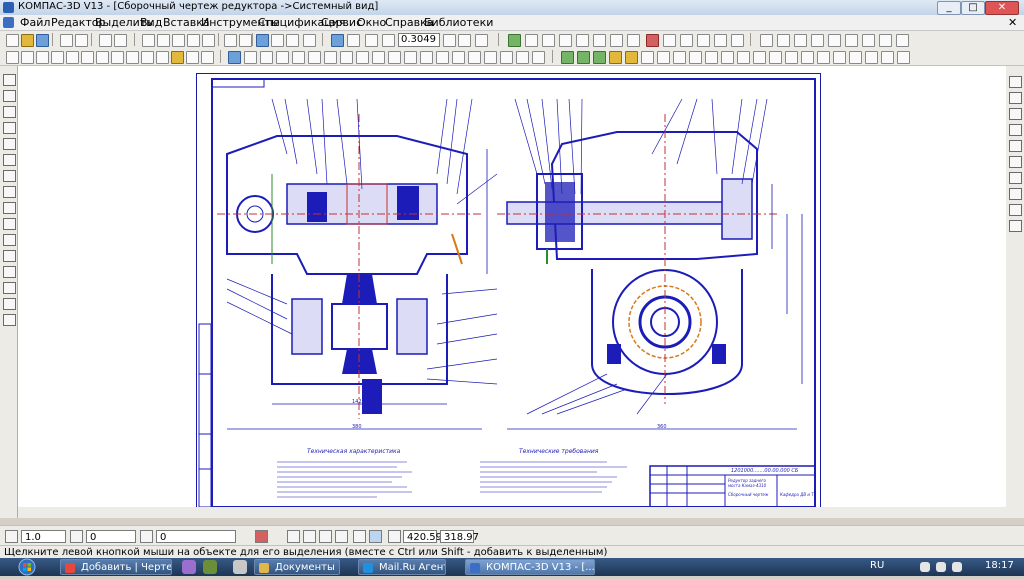 Image resolution: width=1024 pixels, height=579 pixels. What do you see at coordinates (9, 272) in the screenshot?
I see `fillet-icon` at bounding box center [9, 272].